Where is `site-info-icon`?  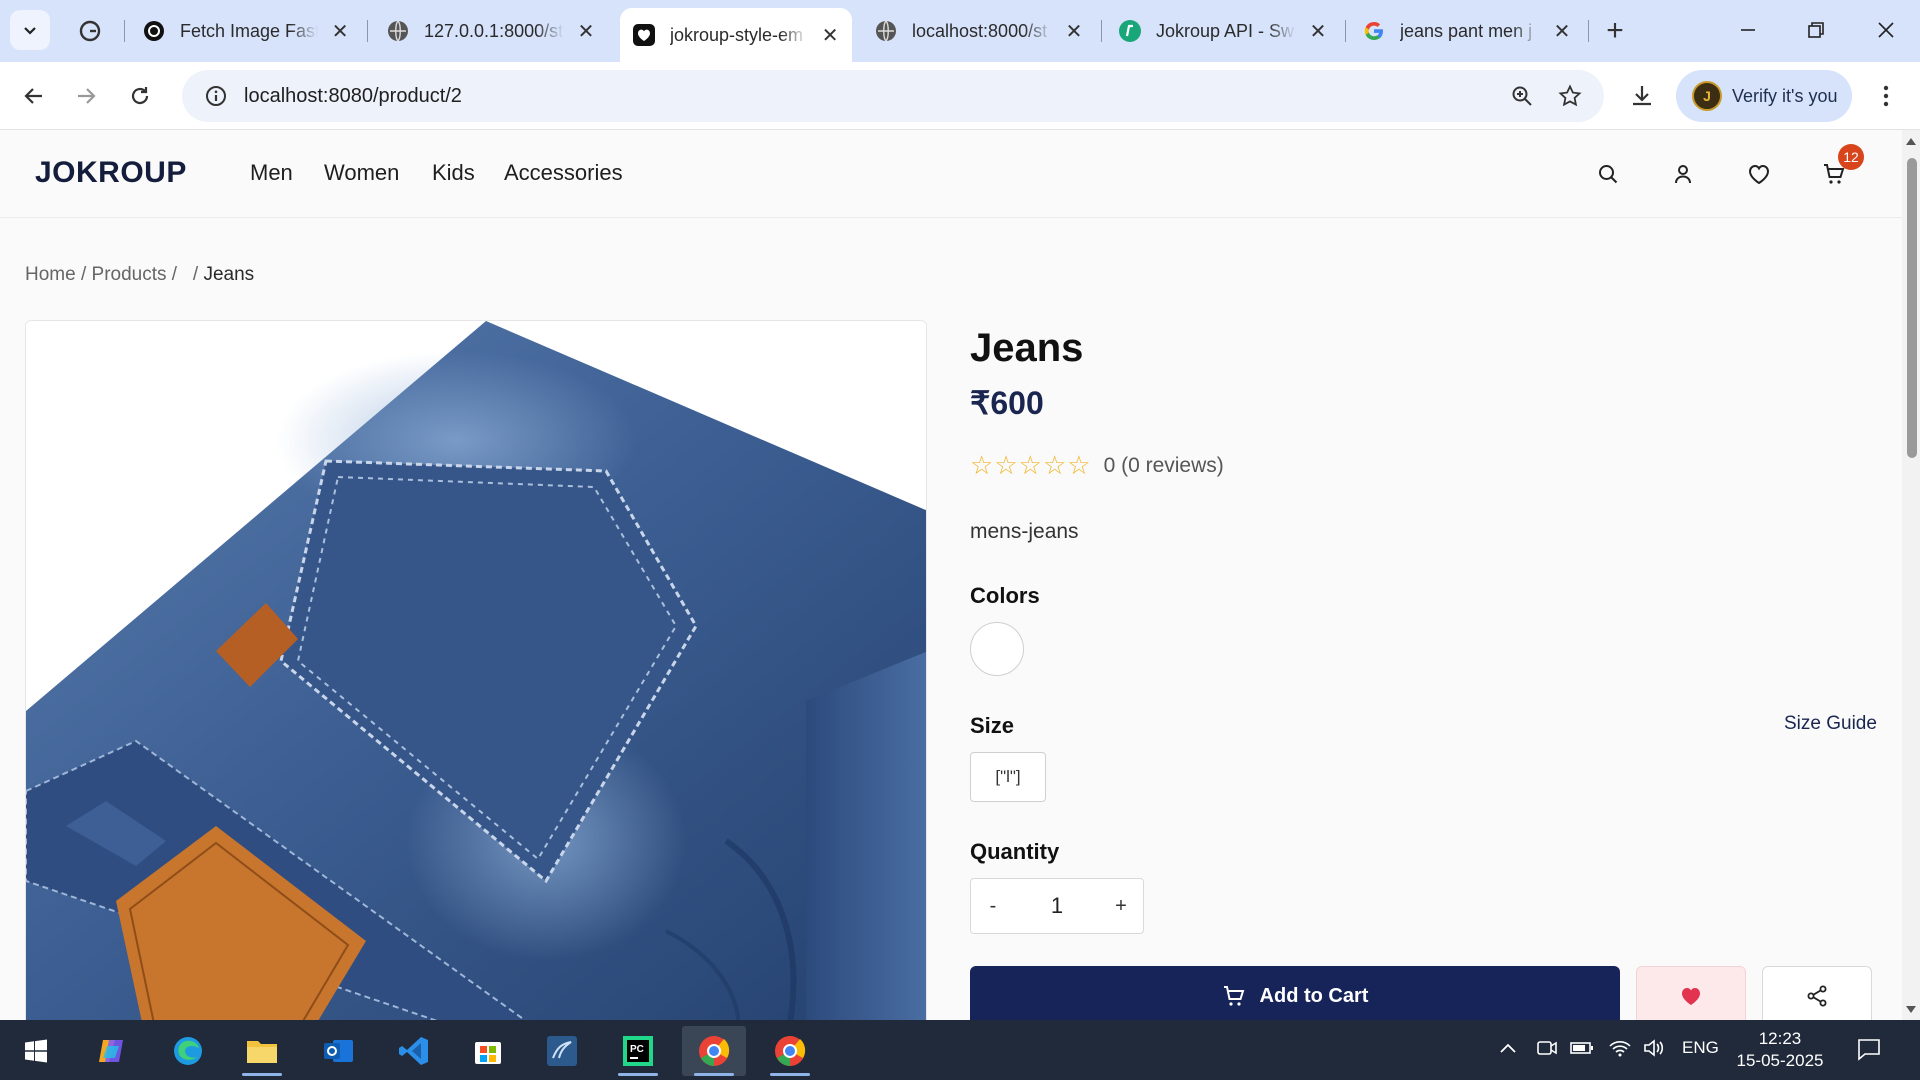
site-info-icon is located at coordinates (216, 96).